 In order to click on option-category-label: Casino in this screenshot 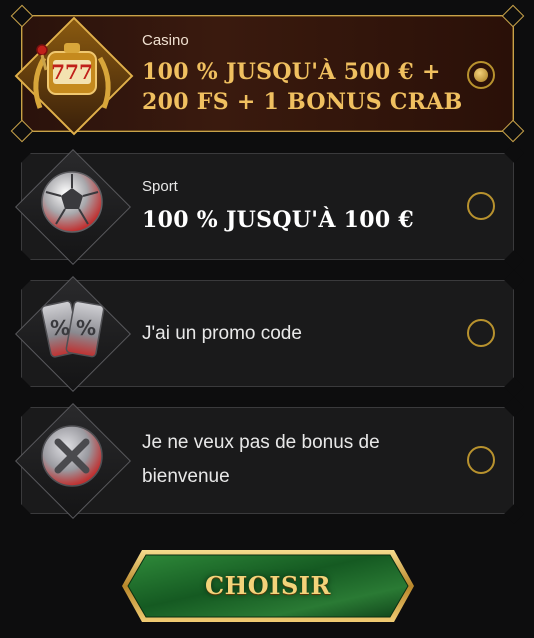, I will do `click(165, 40)`.